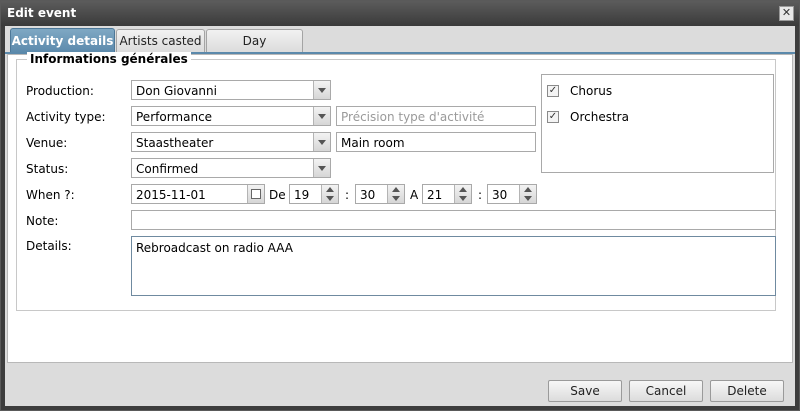 The image size is (800, 411). I want to click on end-hour-stepper: 21, so click(447, 194).